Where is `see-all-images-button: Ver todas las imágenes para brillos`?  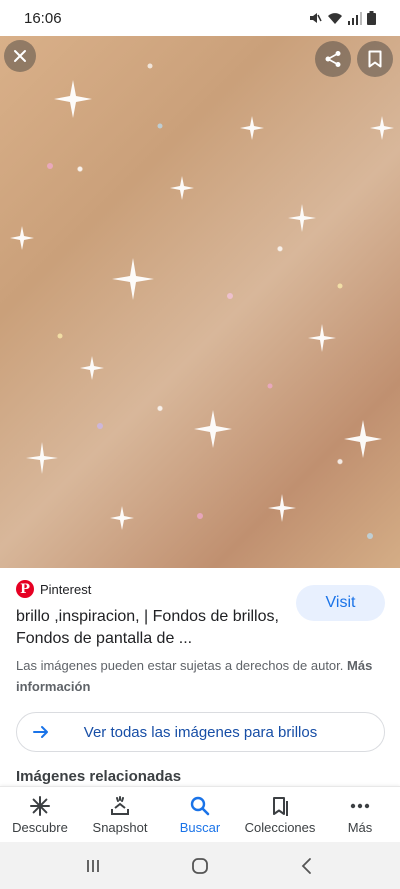 see-all-images-button: Ver todas las imágenes para brillos is located at coordinates (200, 732).